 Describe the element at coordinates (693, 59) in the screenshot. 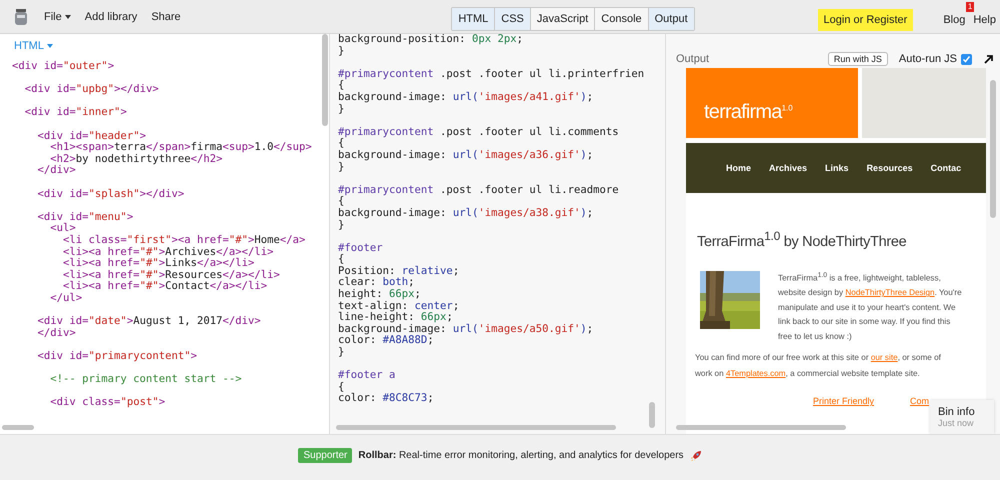

I see `panel-title: Output` at that location.